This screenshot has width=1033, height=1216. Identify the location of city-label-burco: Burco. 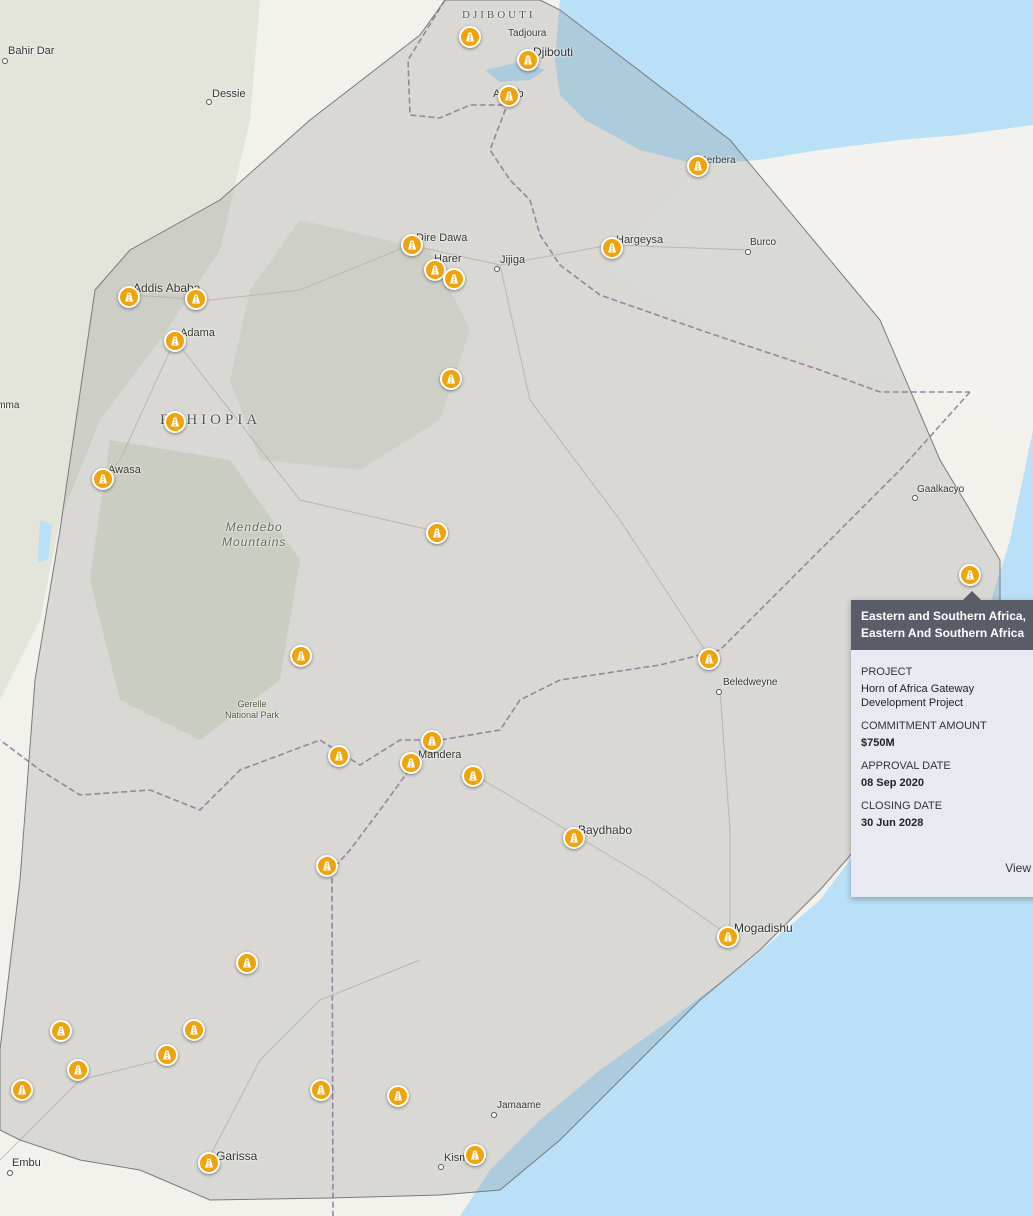
(763, 242).